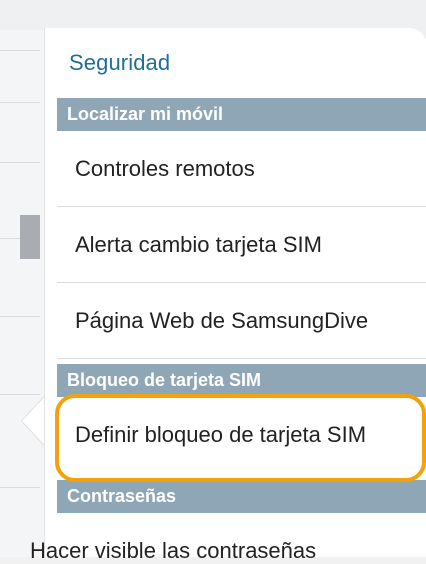 The width and height of the screenshot is (426, 564). Describe the element at coordinates (241, 245) in the screenshot. I see `list-item-sim-change-alert: Alerta cambio tarjeta SIM` at that location.